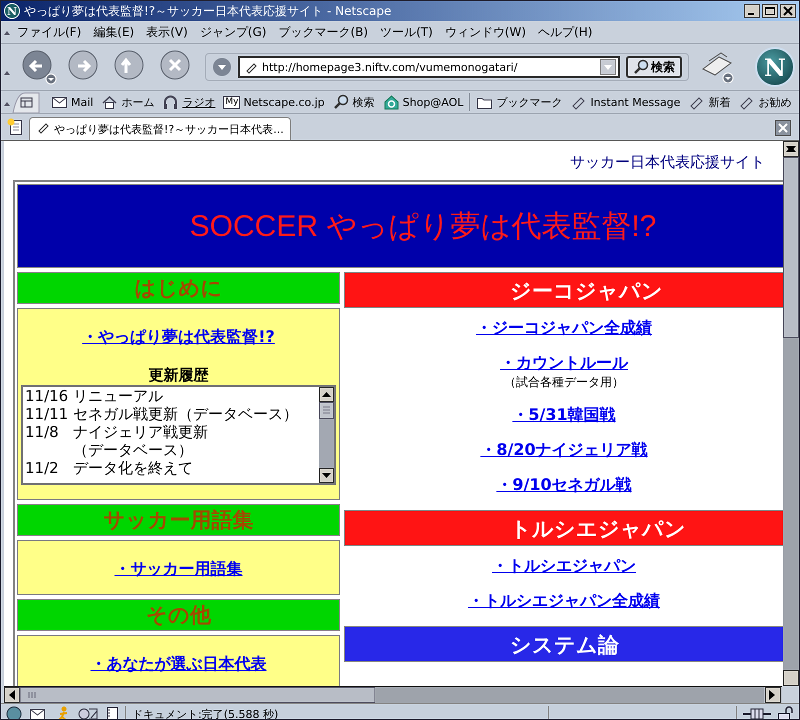  What do you see at coordinates (171, 102) in the screenshot?
I see `headphones-icon` at bounding box center [171, 102].